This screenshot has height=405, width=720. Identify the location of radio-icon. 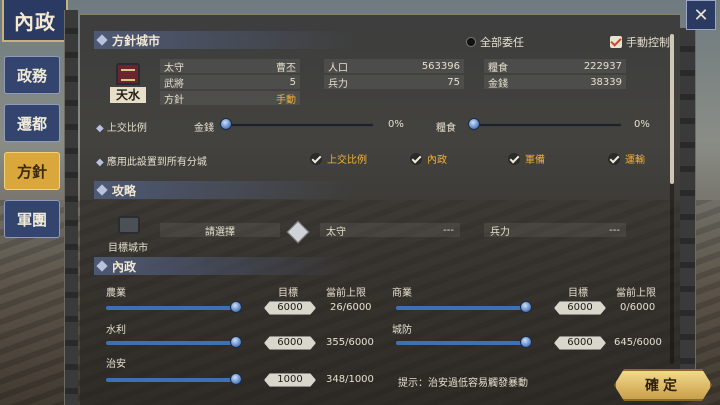
(471, 42).